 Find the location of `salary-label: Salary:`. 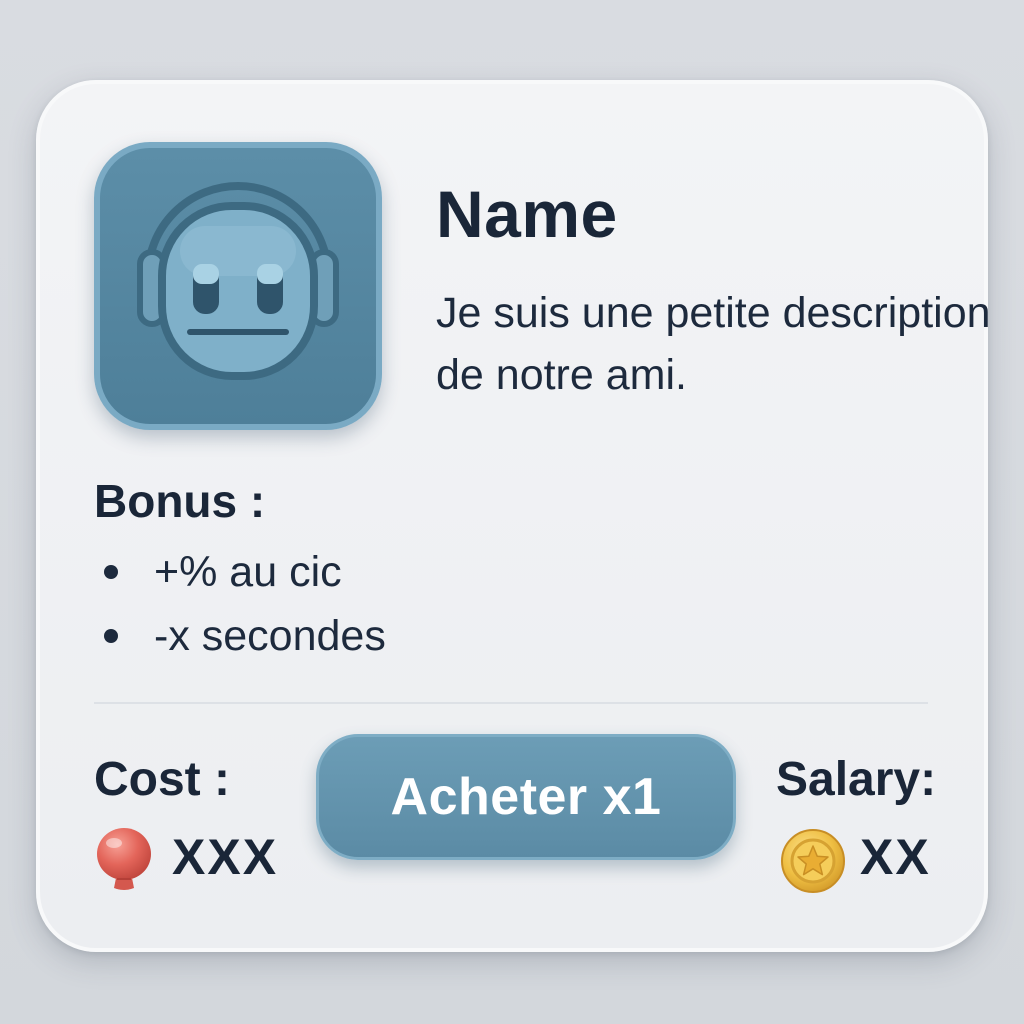

salary-label: Salary: is located at coordinates (856, 779).